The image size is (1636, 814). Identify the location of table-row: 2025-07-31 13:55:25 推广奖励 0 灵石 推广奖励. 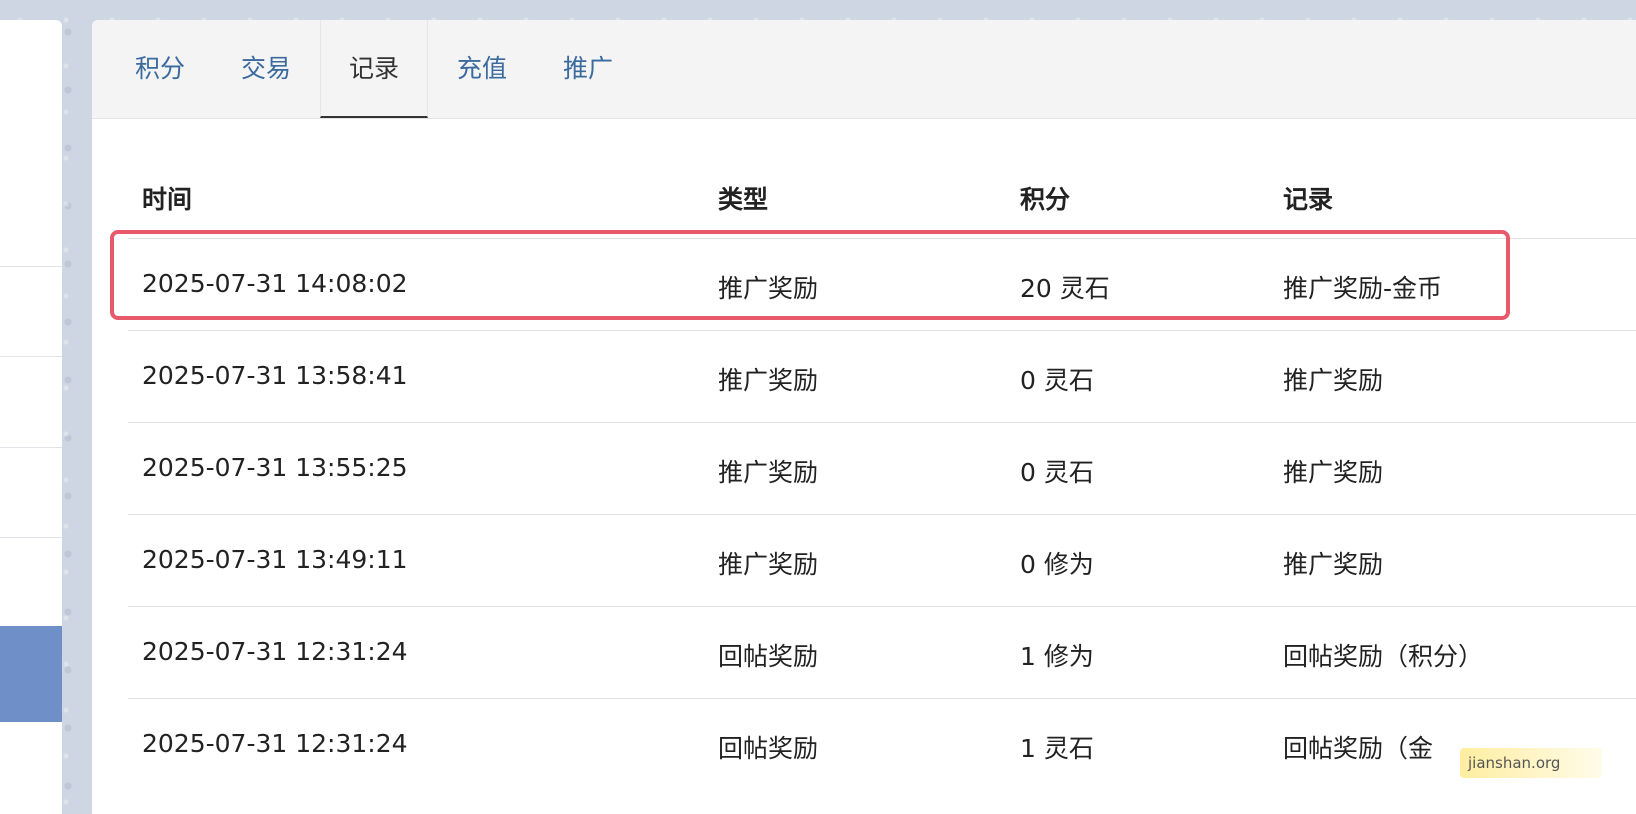
(882, 469).